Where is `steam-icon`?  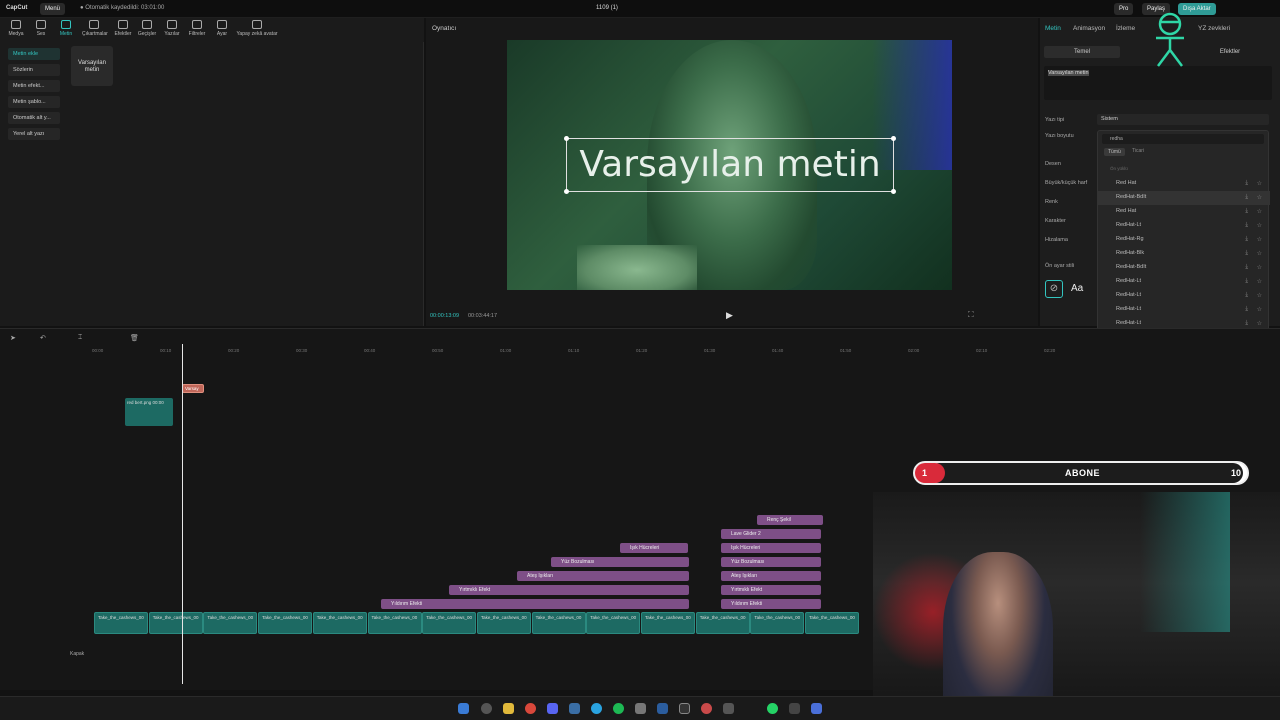 steam-icon is located at coordinates (662, 708).